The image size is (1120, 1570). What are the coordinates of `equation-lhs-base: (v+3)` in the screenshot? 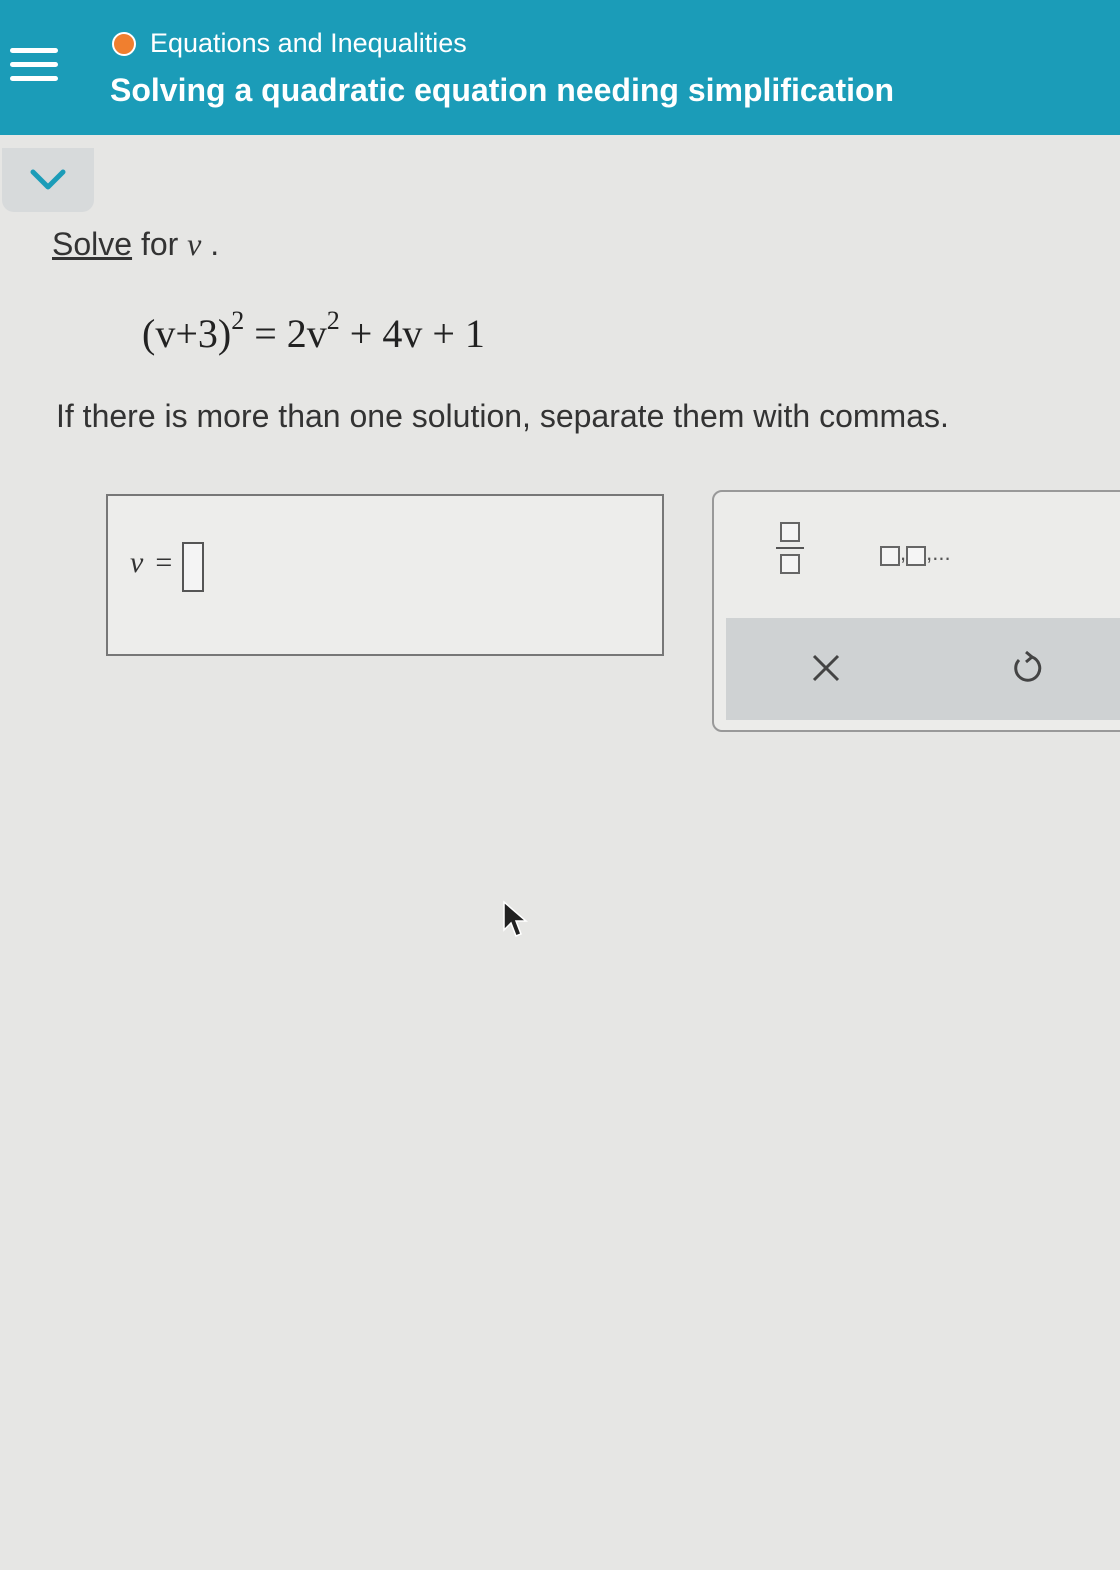 It's located at (187, 333).